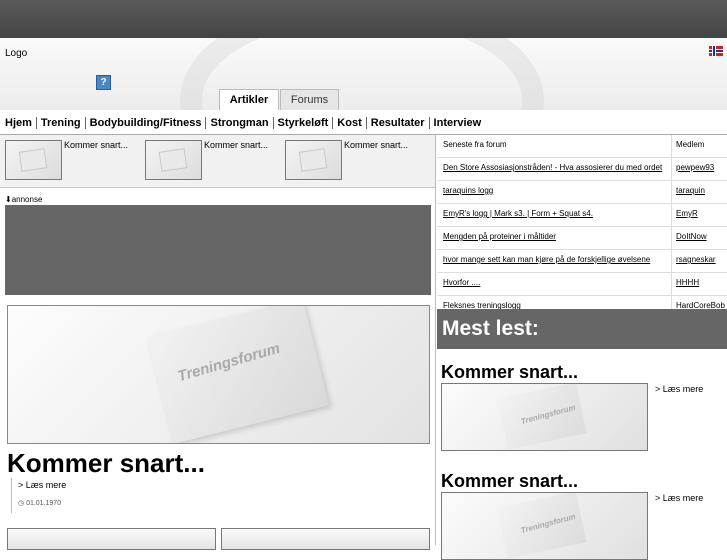  What do you see at coordinates (249, 99) in the screenshot?
I see `tab-artikler: Artikler` at bounding box center [249, 99].